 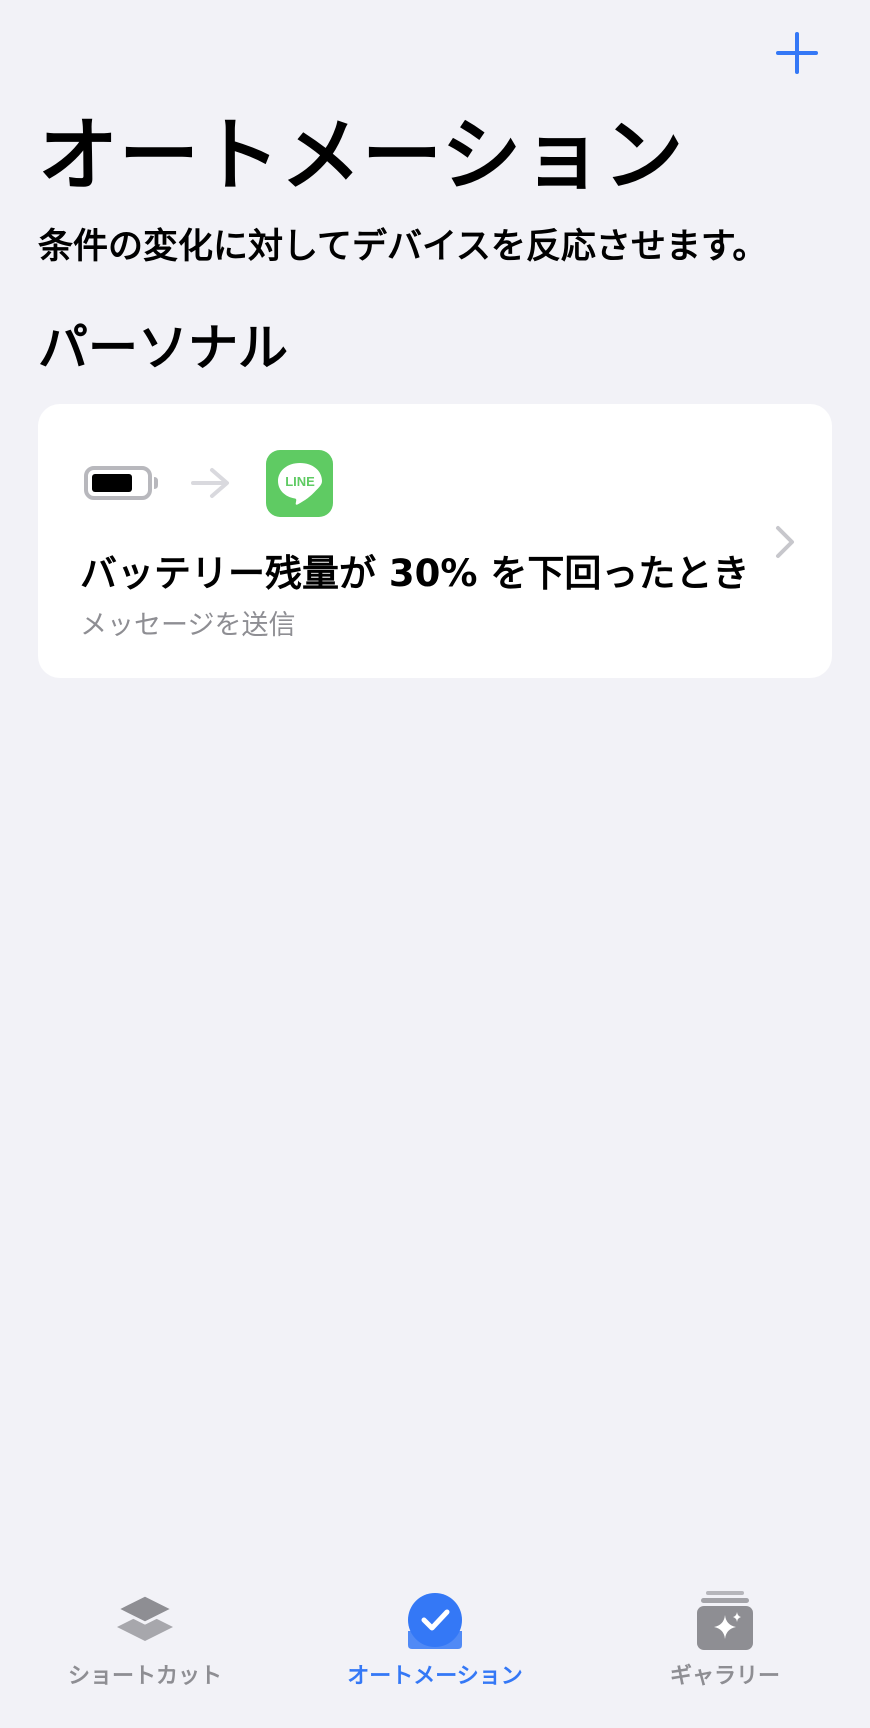 I want to click on gallery-sparkle-icon, so click(x=725, y=1620).